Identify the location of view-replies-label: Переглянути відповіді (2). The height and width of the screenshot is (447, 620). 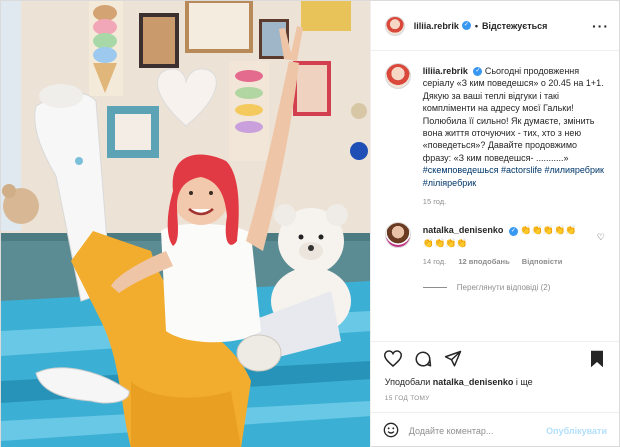
(504, 287).